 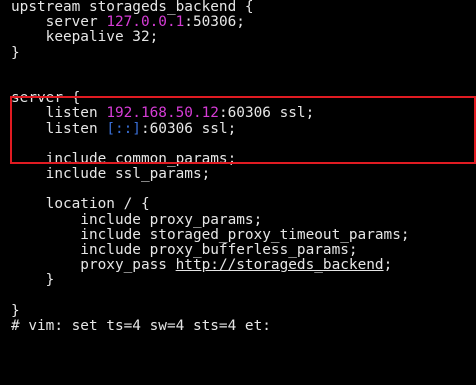 What do you see at coordinates (46, 98) in the screenshot?
I see `code-text: server {` at bounding box center [46, 98].